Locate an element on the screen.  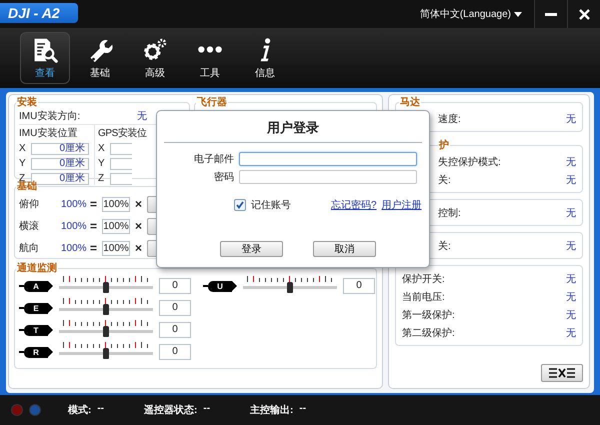
field-label: 电子邮件 is located at coordinates (213, 159).